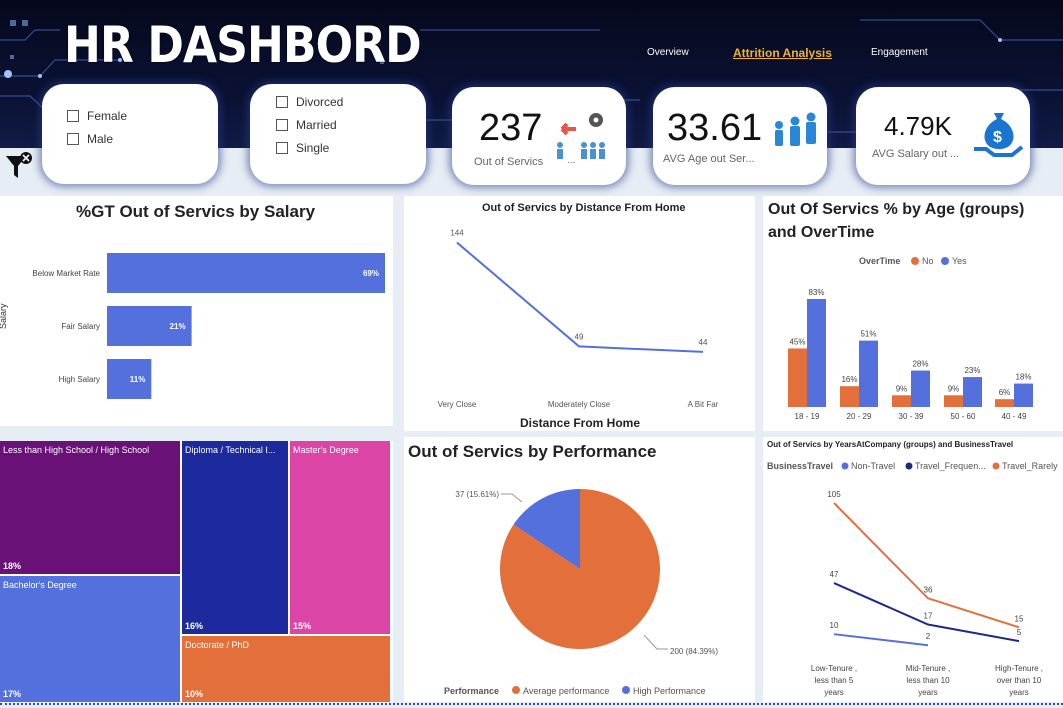  I want to click on x-tick-label: Mid-Tenure ,, so click(928, 668).